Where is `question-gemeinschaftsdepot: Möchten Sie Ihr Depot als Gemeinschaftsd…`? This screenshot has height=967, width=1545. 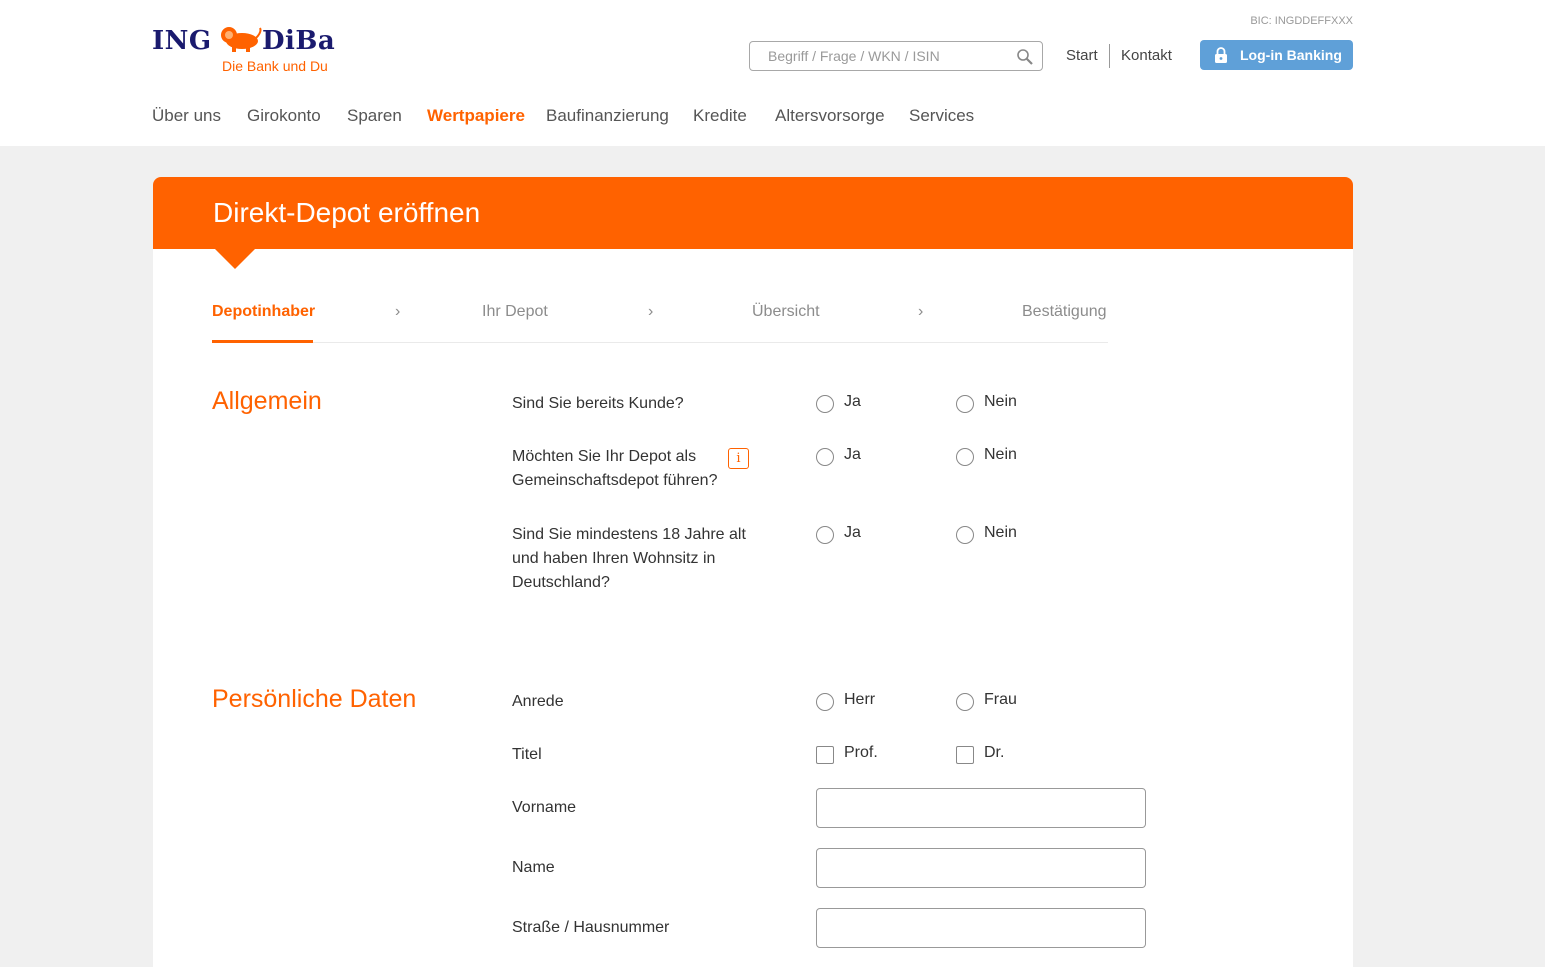 question-gemeinschaftsdepot: Möchten Sie Ihr Depot als Gemeinschaftsd… is located at coordinates (615, 468).